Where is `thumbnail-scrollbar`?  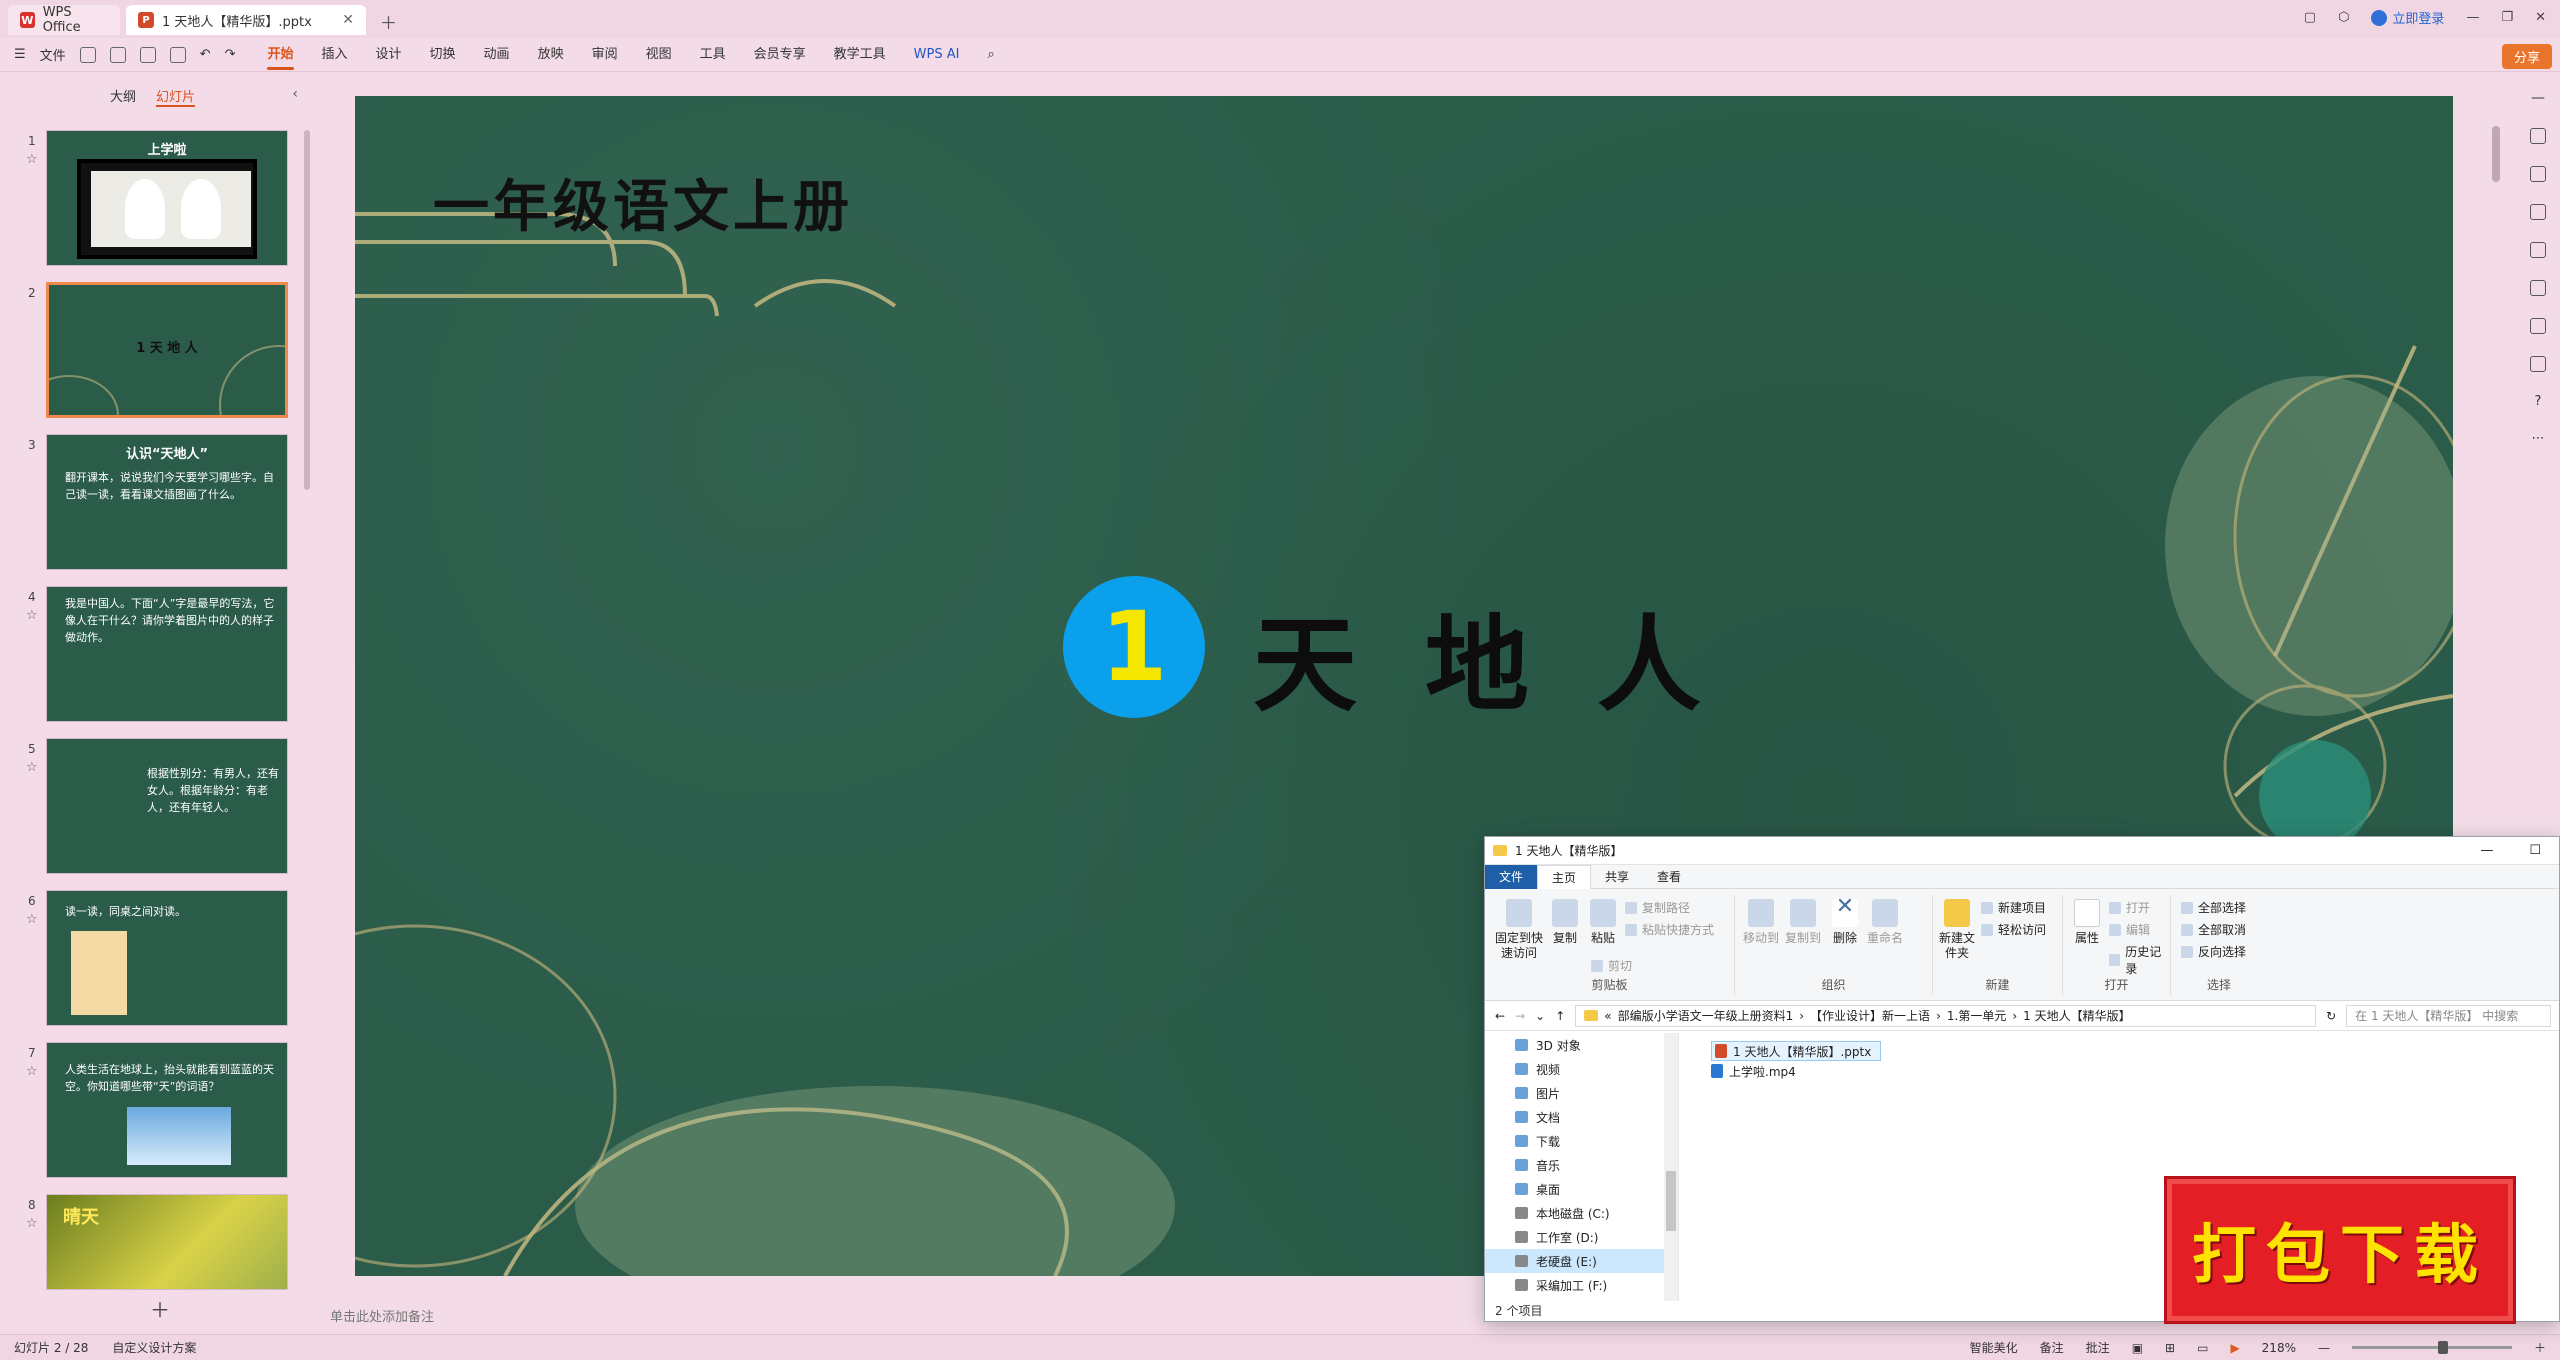
thumbnail-scrollbar is located at coordinates (307, 310).